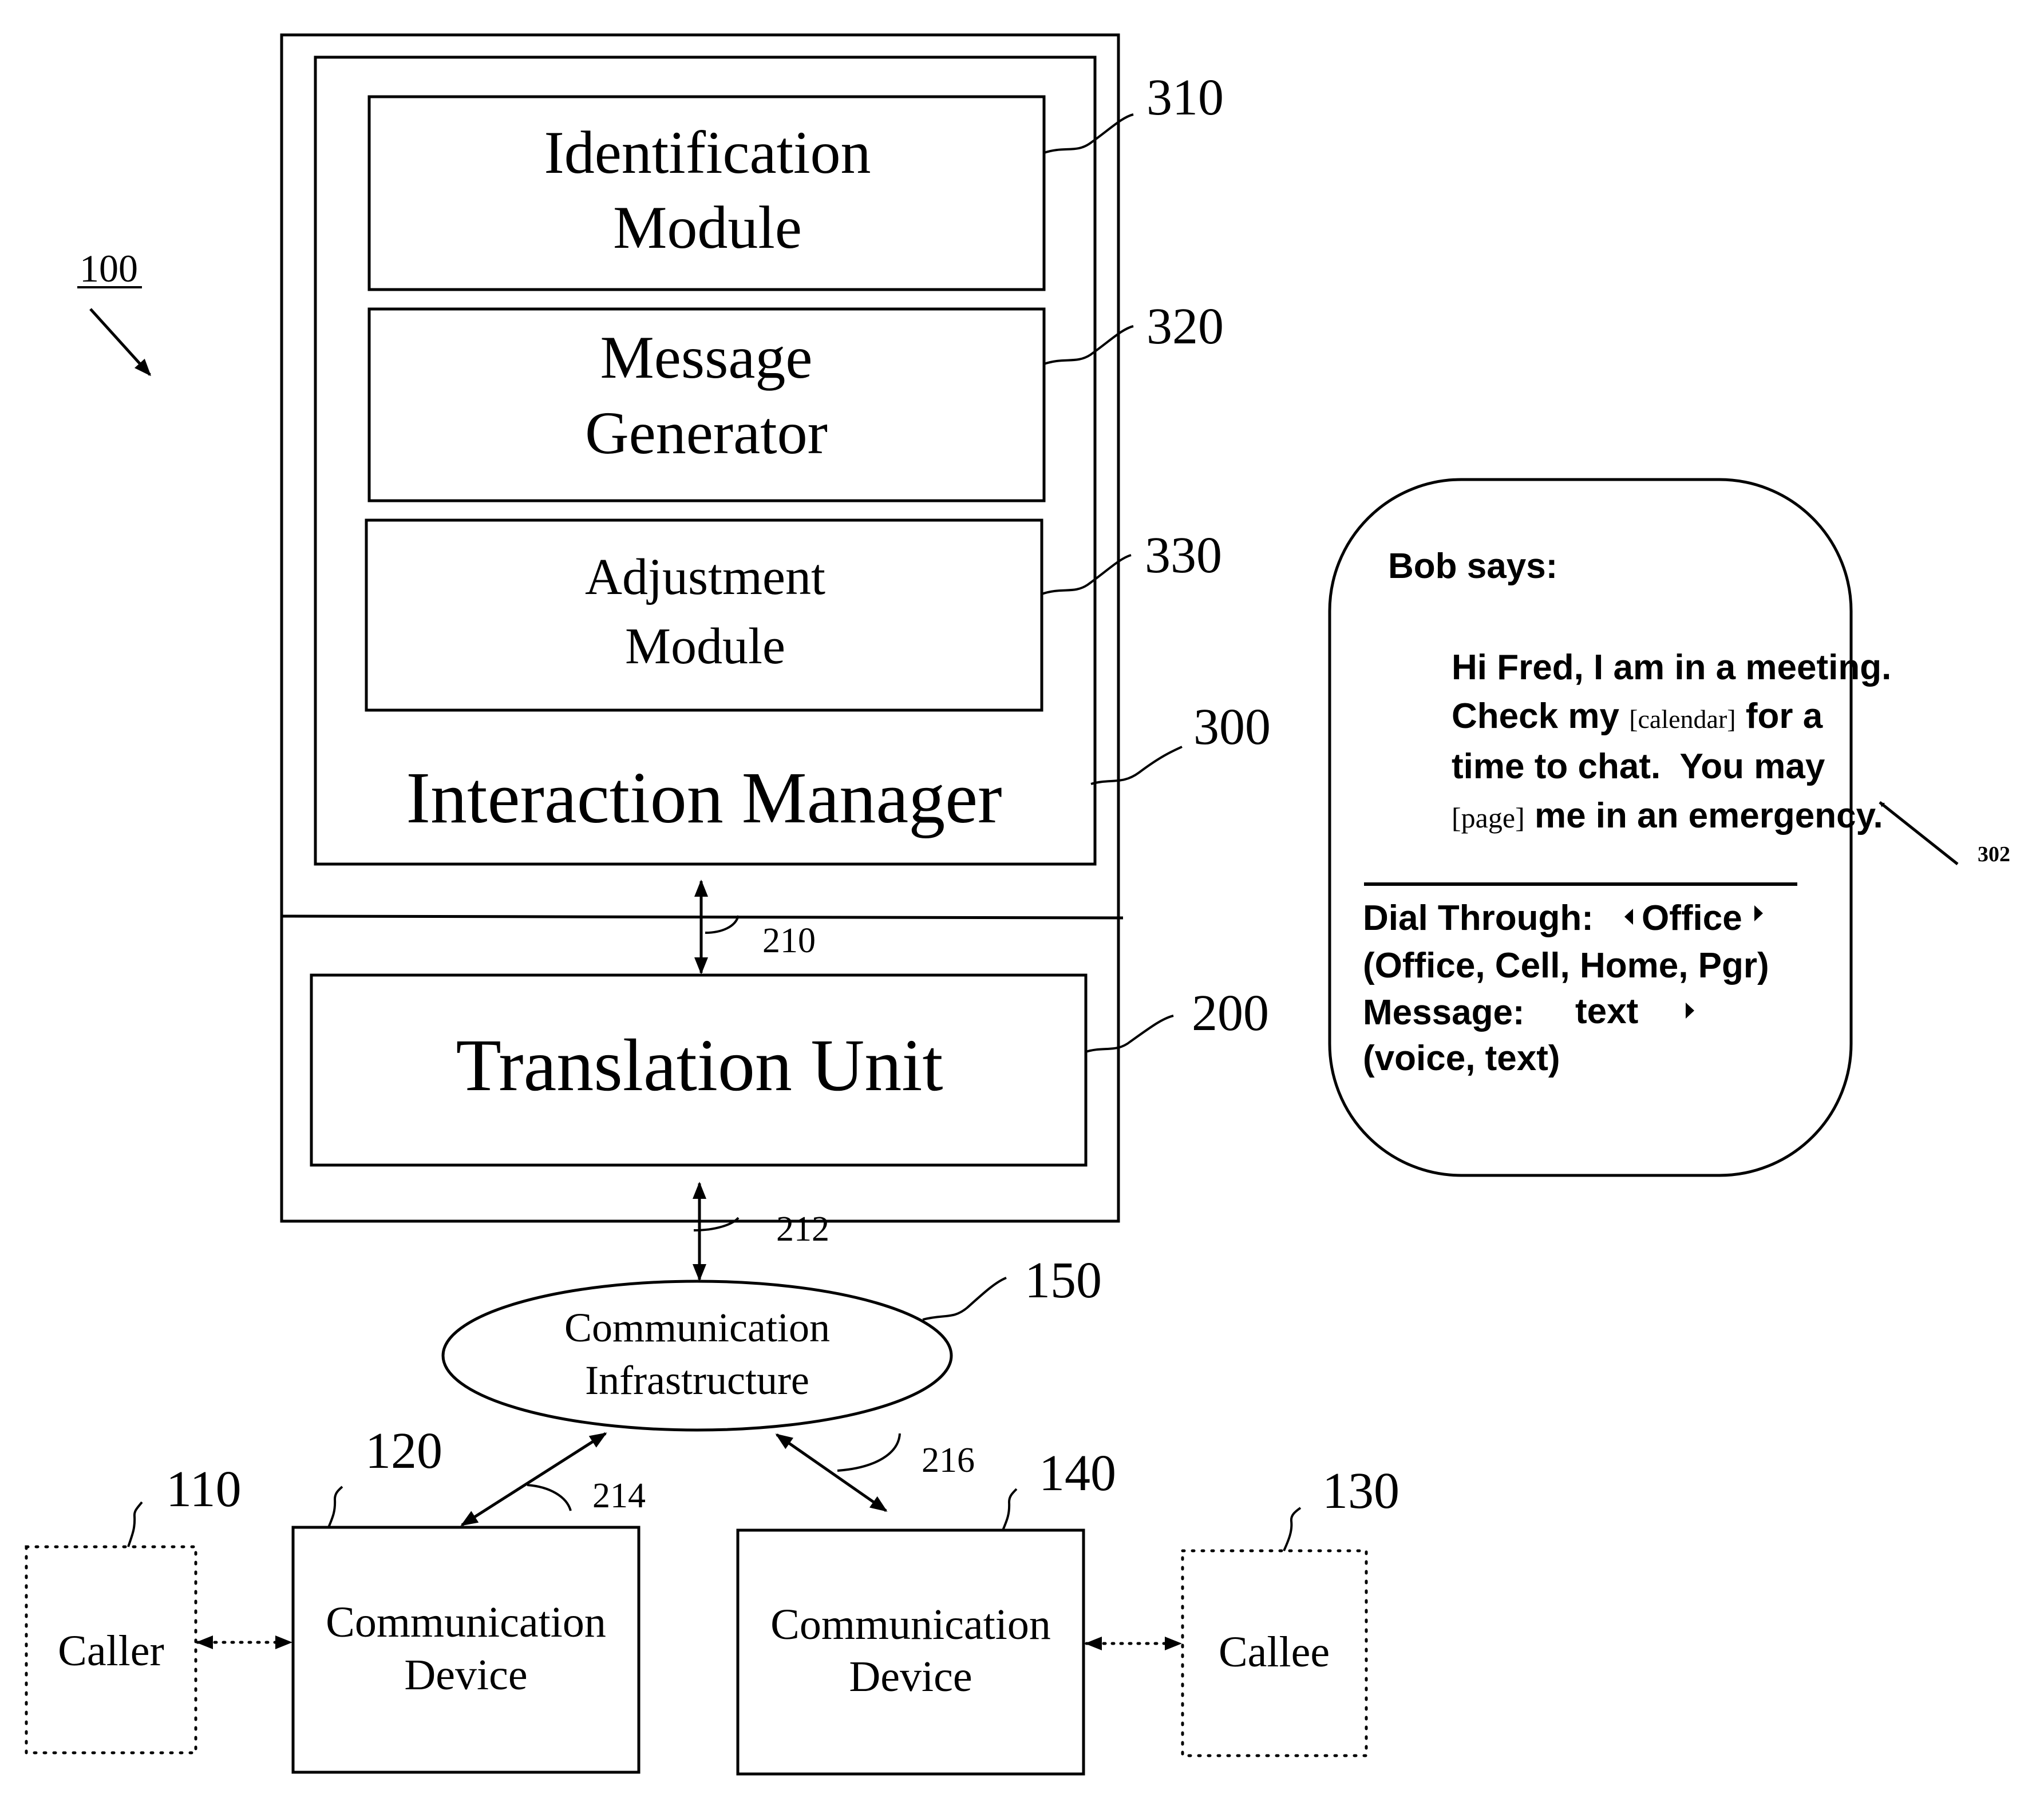 The image size is (2044, 1798). I want to click on message-body-line-4: [page] me in an emergency., so click(1657, 815).